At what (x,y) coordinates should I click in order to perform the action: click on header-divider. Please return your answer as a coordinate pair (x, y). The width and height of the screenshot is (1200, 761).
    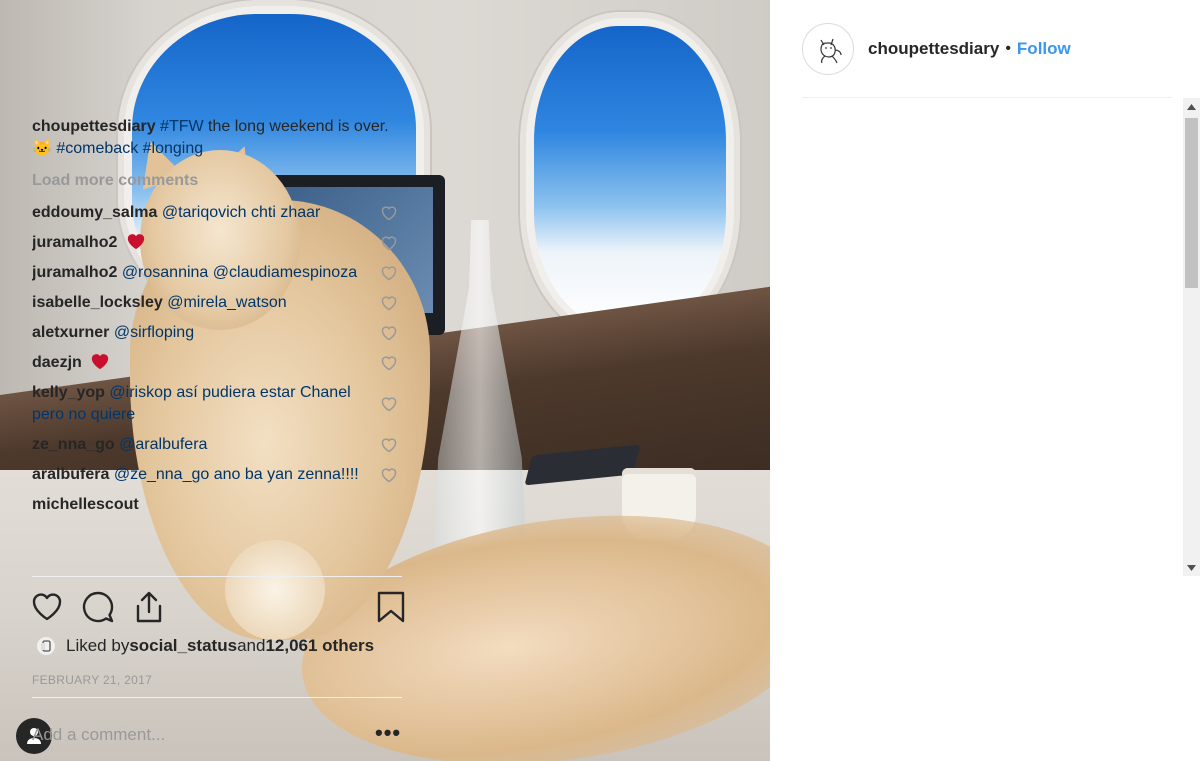
    Looking at the image, I should click on (987, 97).